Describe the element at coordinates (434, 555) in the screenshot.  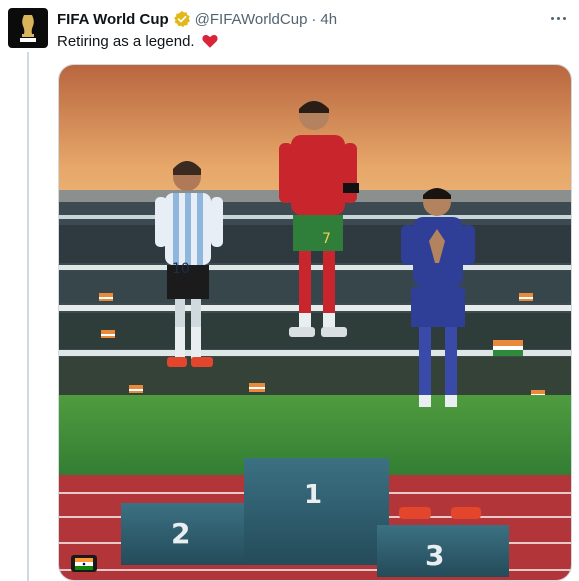
I see `podium-number-3: 3` at that location.